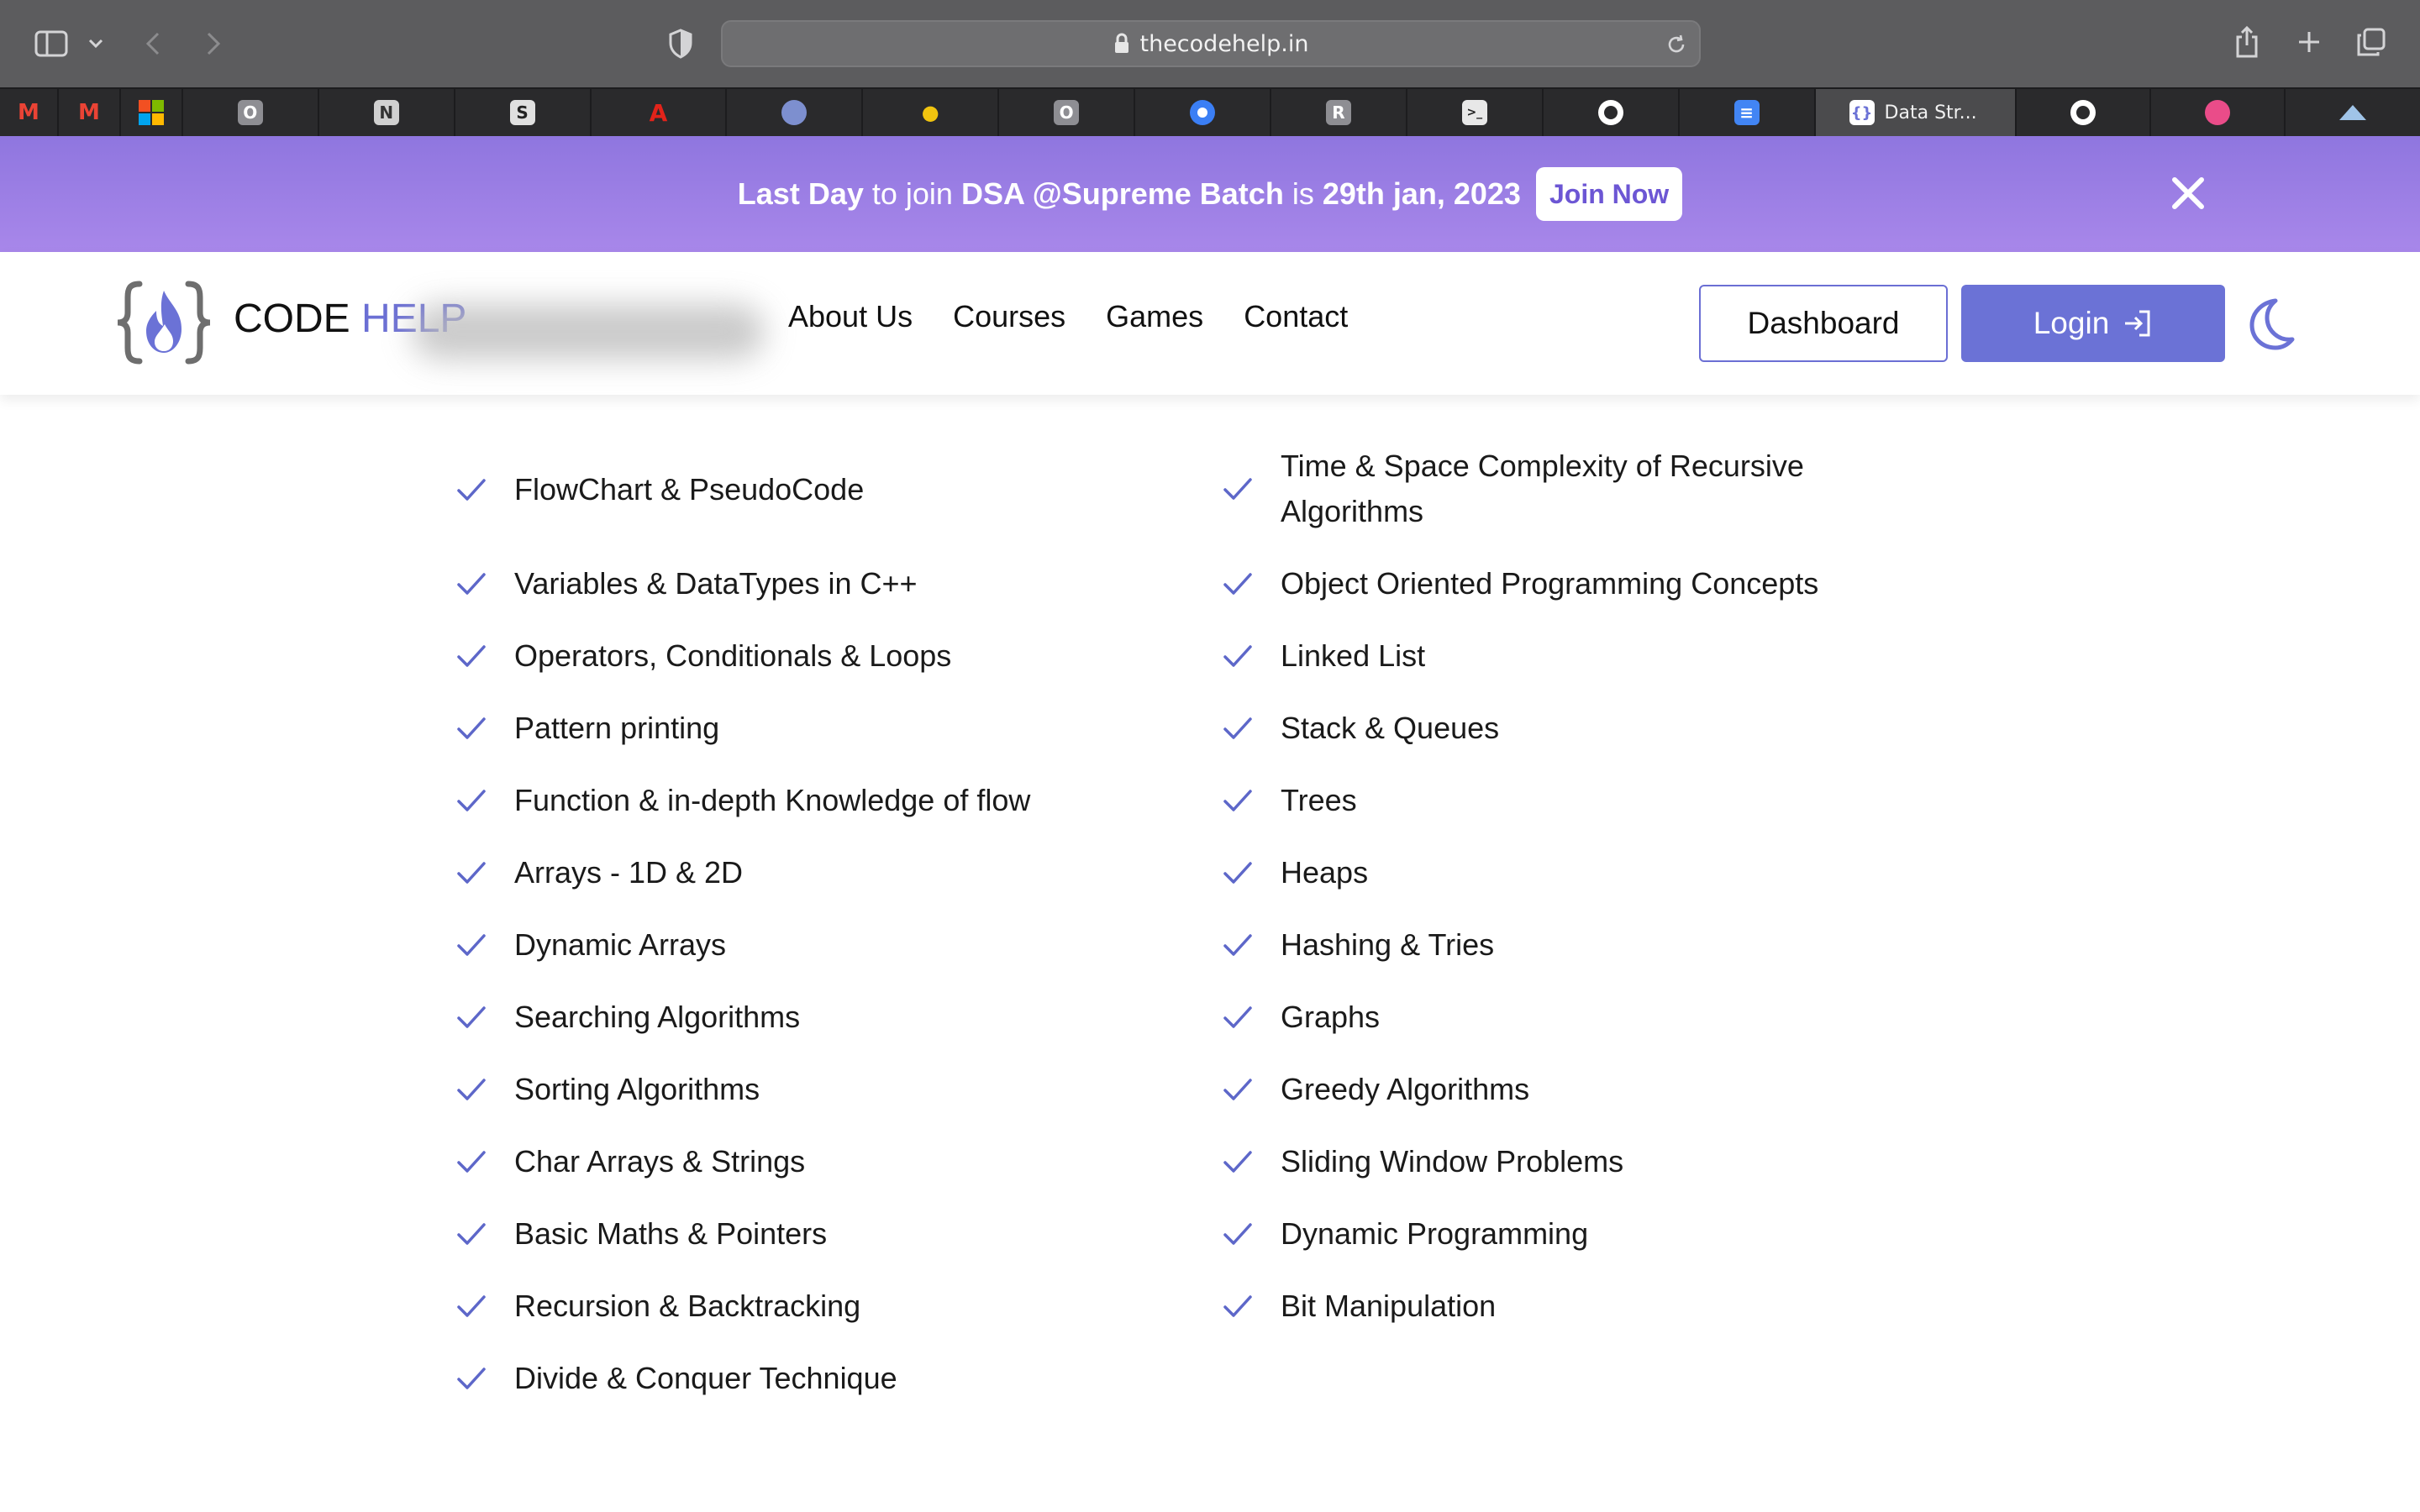 The width and height of the screenshot is (2420, 1512). I want to click on tab-overview-icon, so click(2371, 42).